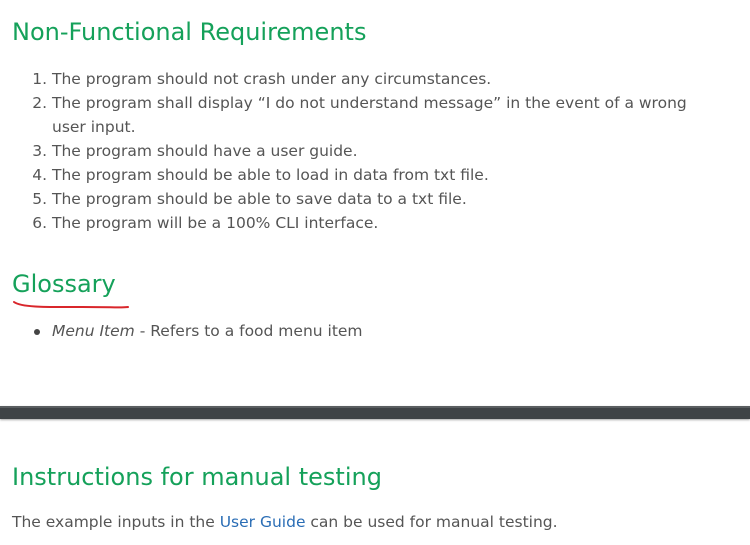 This screenshot has height=545, width=750. I want to click on section-divider, so click(375, 412).